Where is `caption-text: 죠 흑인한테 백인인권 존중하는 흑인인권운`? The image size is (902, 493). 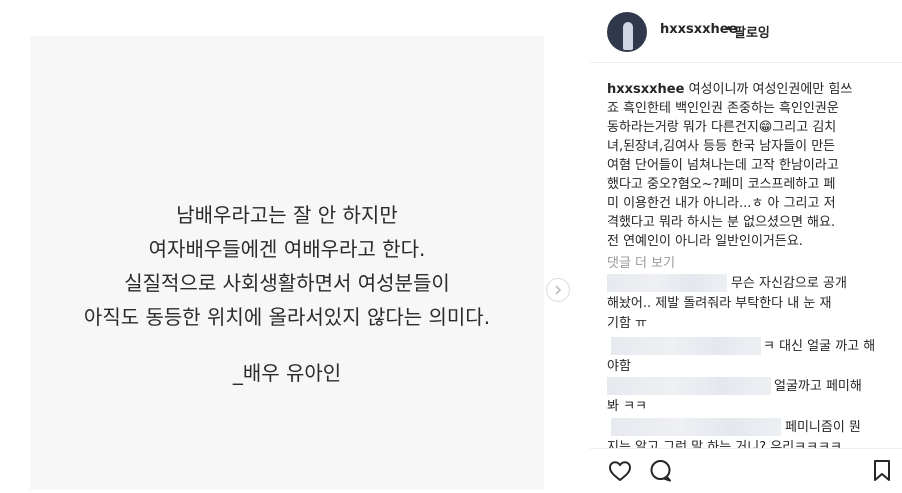
caption-text: 죠 흑인한테 백인인권 존중하는 흑인인권운 is located at coordinates (723, 108).